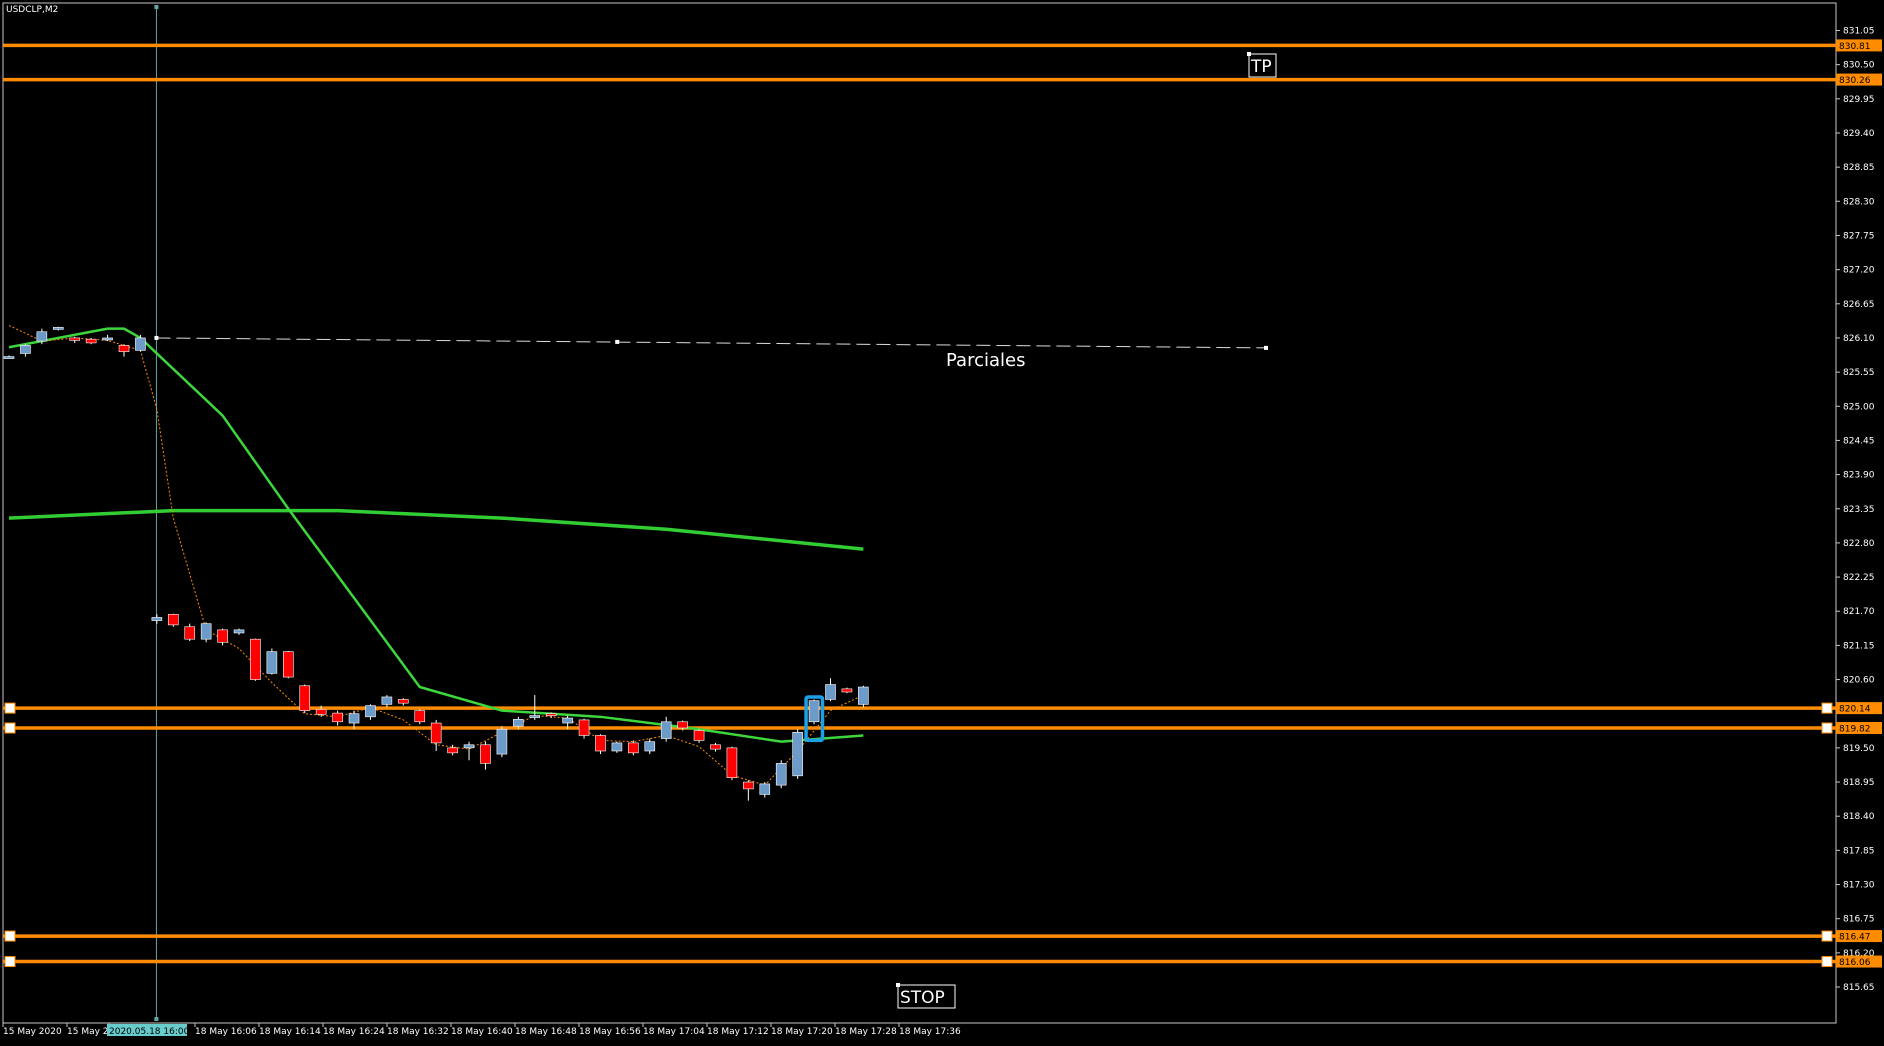 The height and width of the screenshot is (1046, 1884). Describe the element at coordinates (1859, 544) in the screenshot. I see `y-tick-label: 822.80` at that location.